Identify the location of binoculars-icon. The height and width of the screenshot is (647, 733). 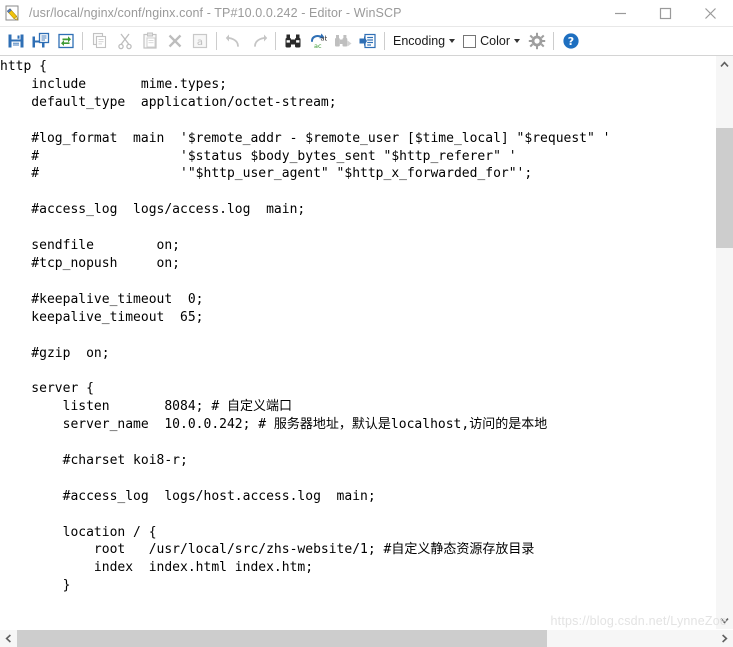
(292, 41).